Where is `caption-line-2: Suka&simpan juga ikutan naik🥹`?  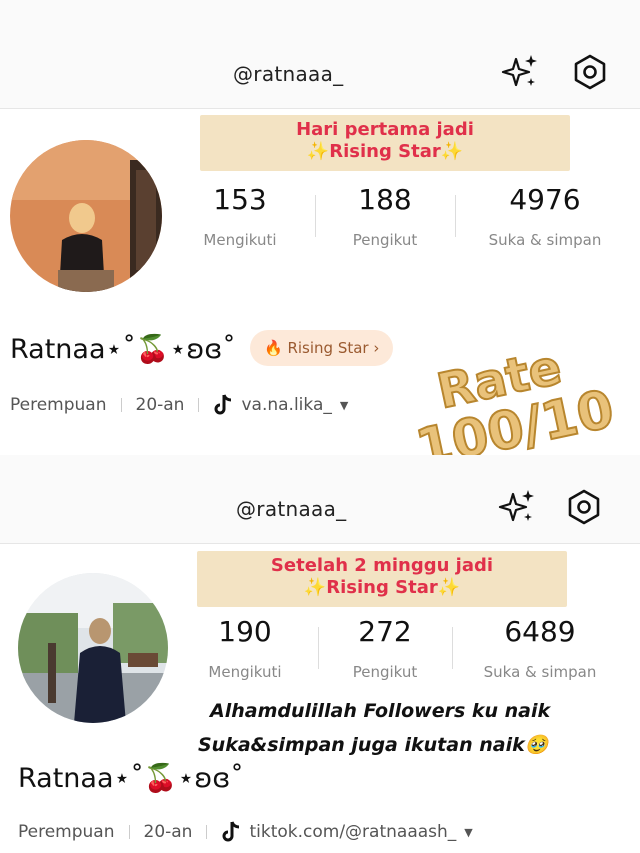 caption-line-2: Suka&simpan juga ikutan naik🥹 is located at coordinates (373, 745).